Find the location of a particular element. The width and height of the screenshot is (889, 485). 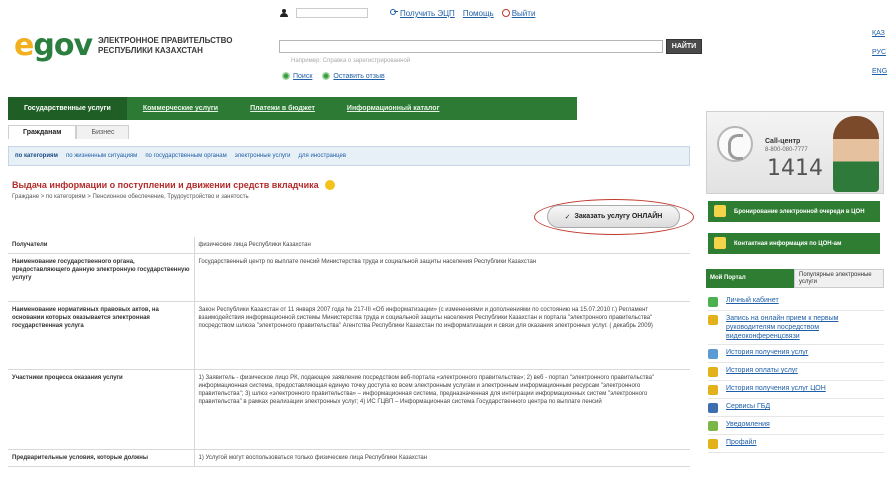

username-field is located at coordinates (332, 13).